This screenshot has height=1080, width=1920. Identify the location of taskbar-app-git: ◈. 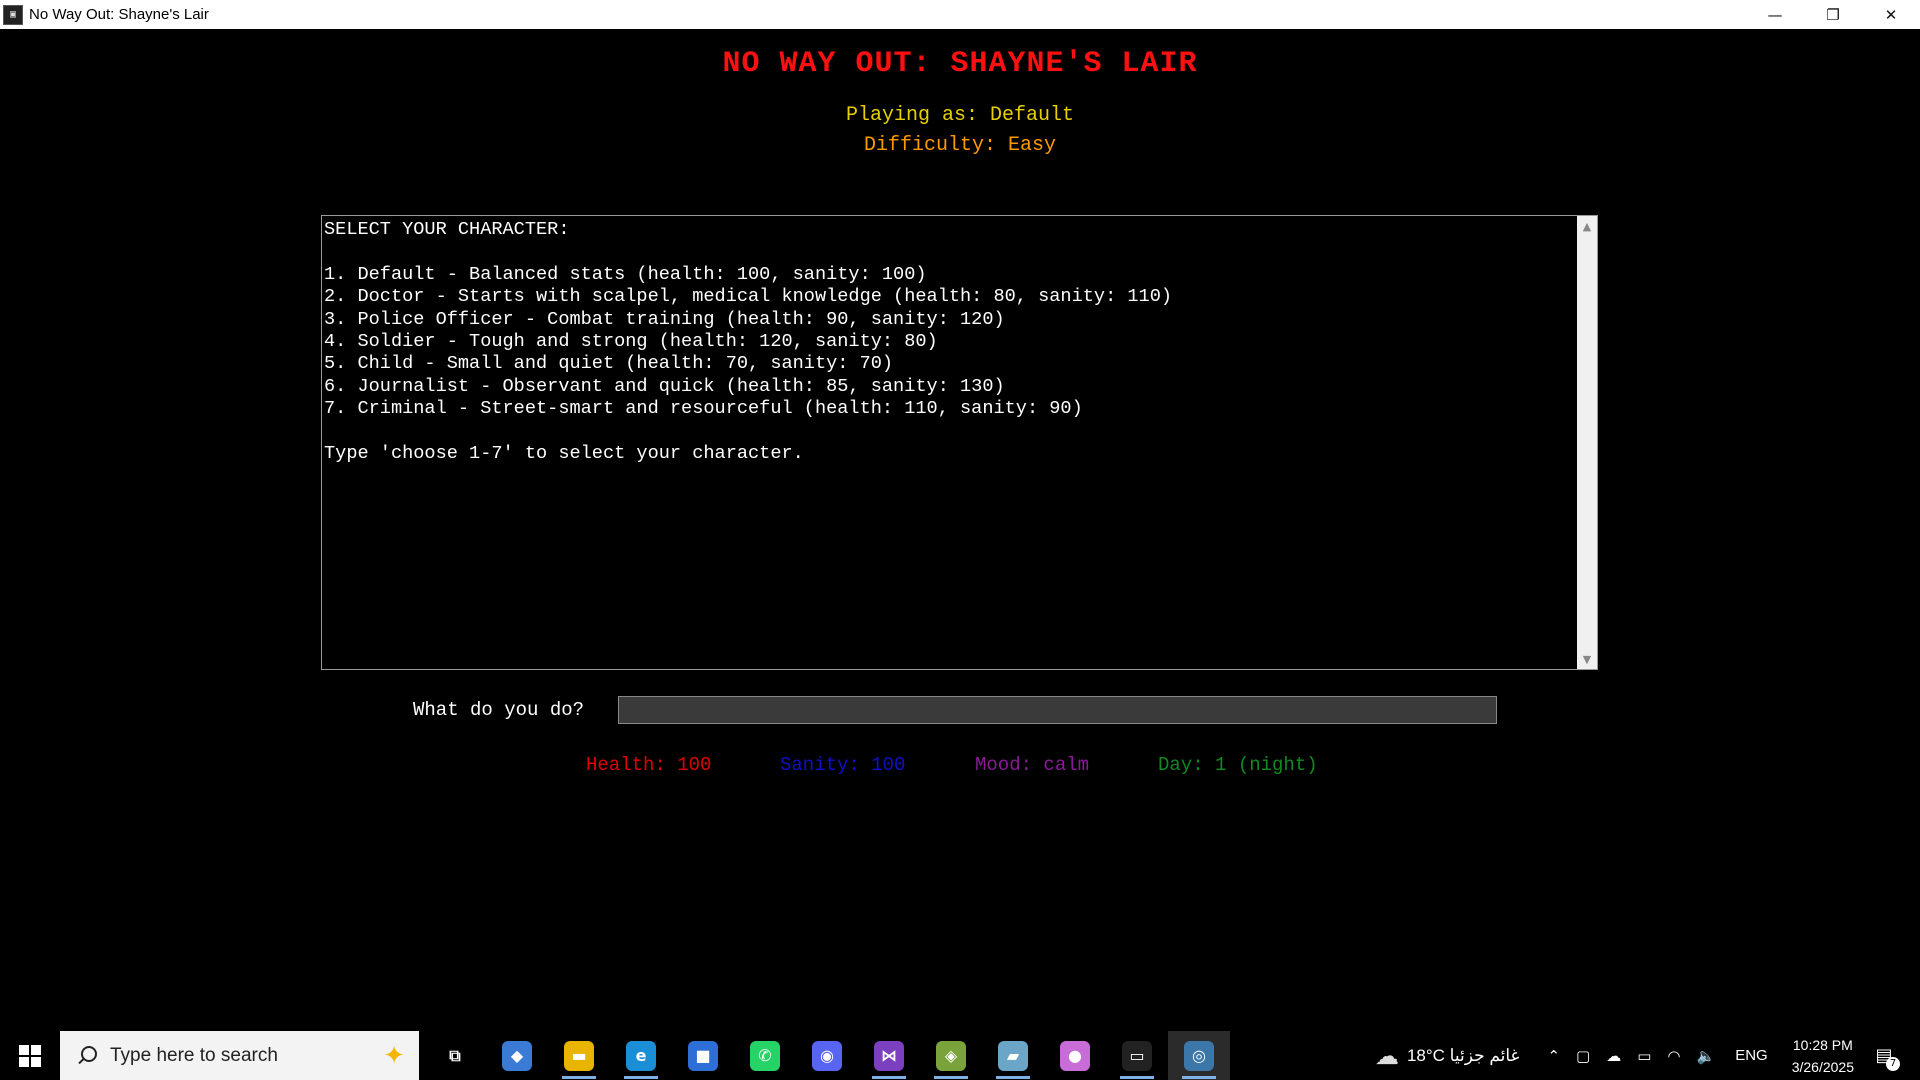
(951, 1055).